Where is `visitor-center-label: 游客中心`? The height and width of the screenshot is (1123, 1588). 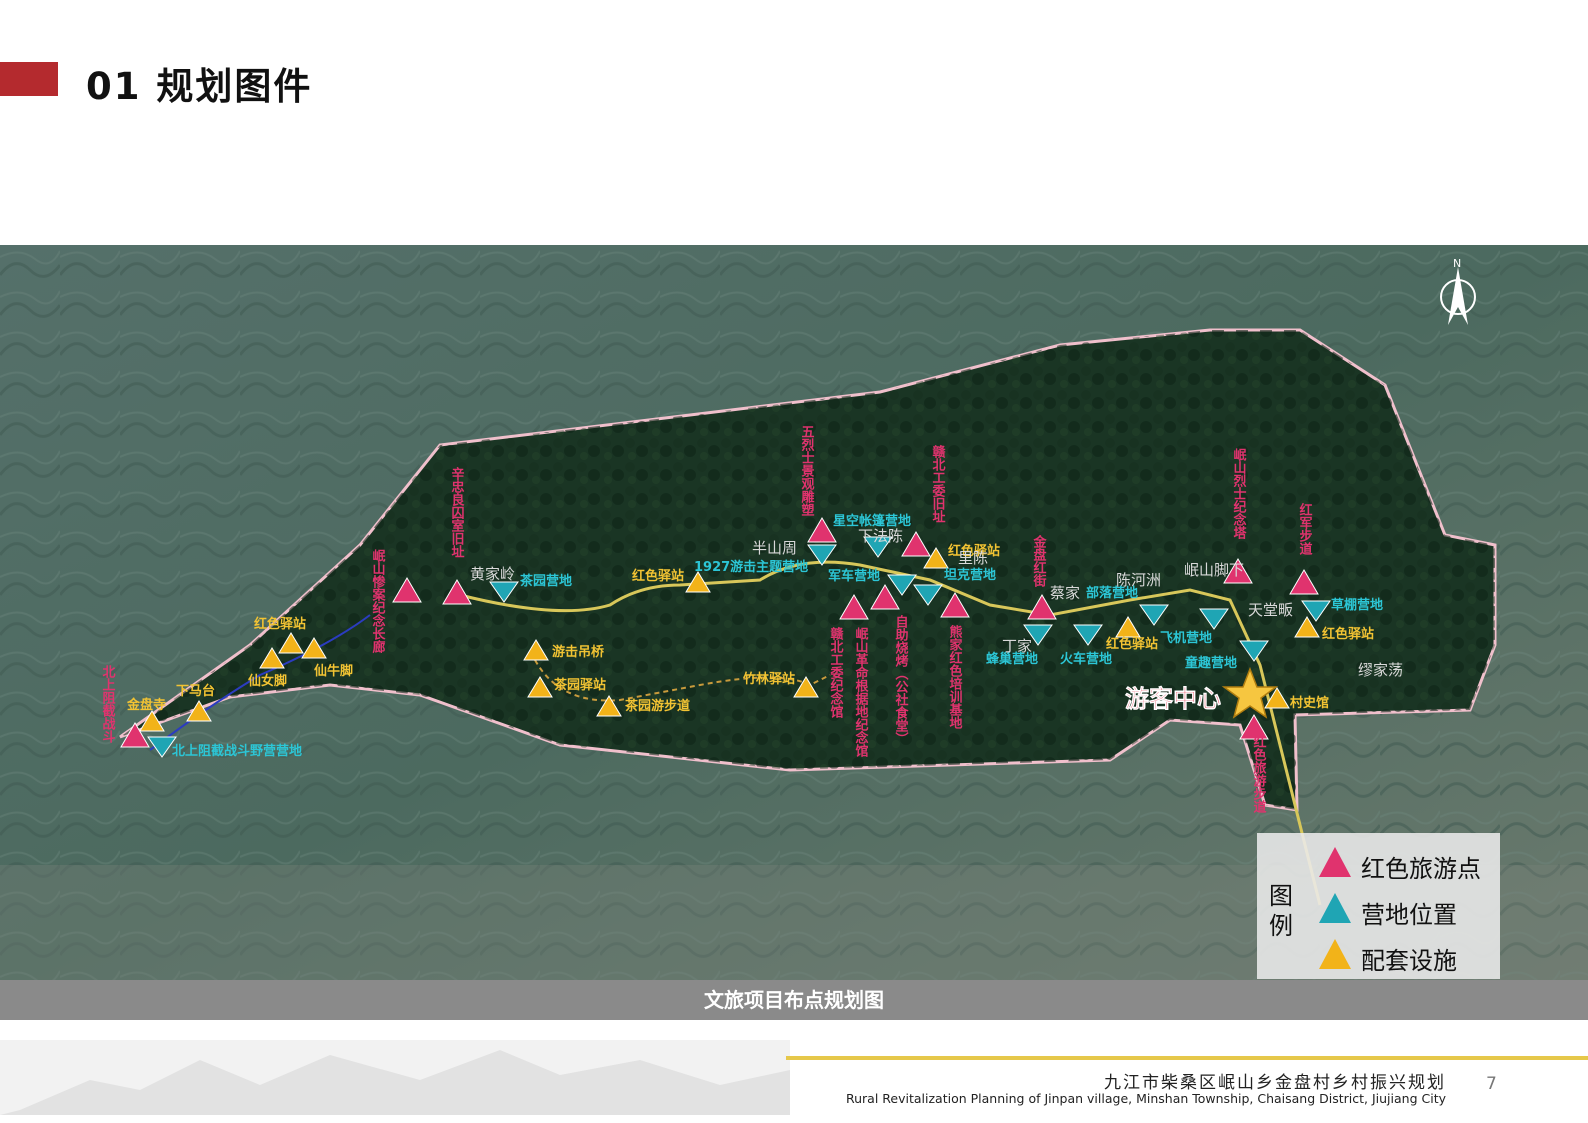 visitor-center-label: 游客中心 is located at coordinates (1173, 699).